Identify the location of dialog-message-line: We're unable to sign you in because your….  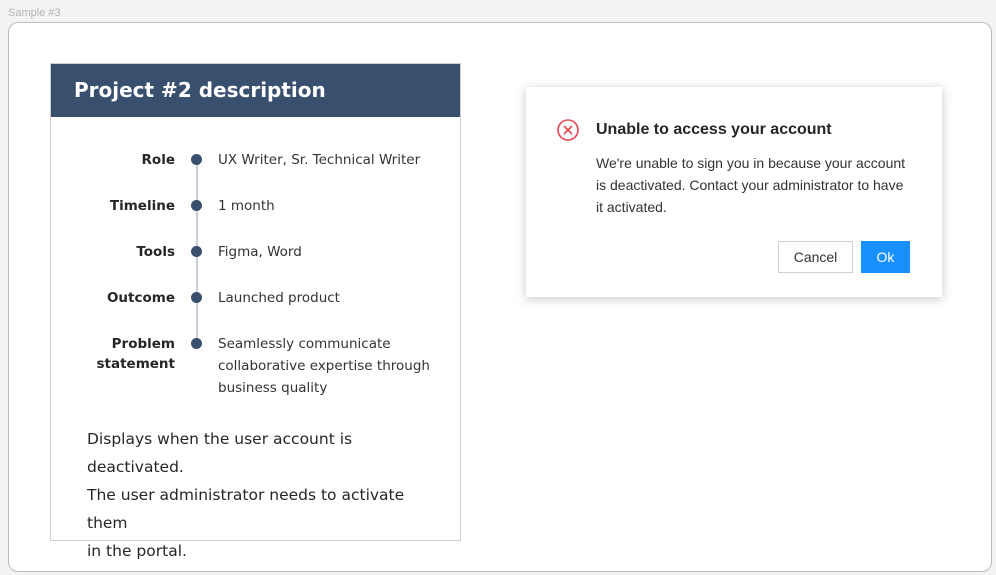
(751, 163).